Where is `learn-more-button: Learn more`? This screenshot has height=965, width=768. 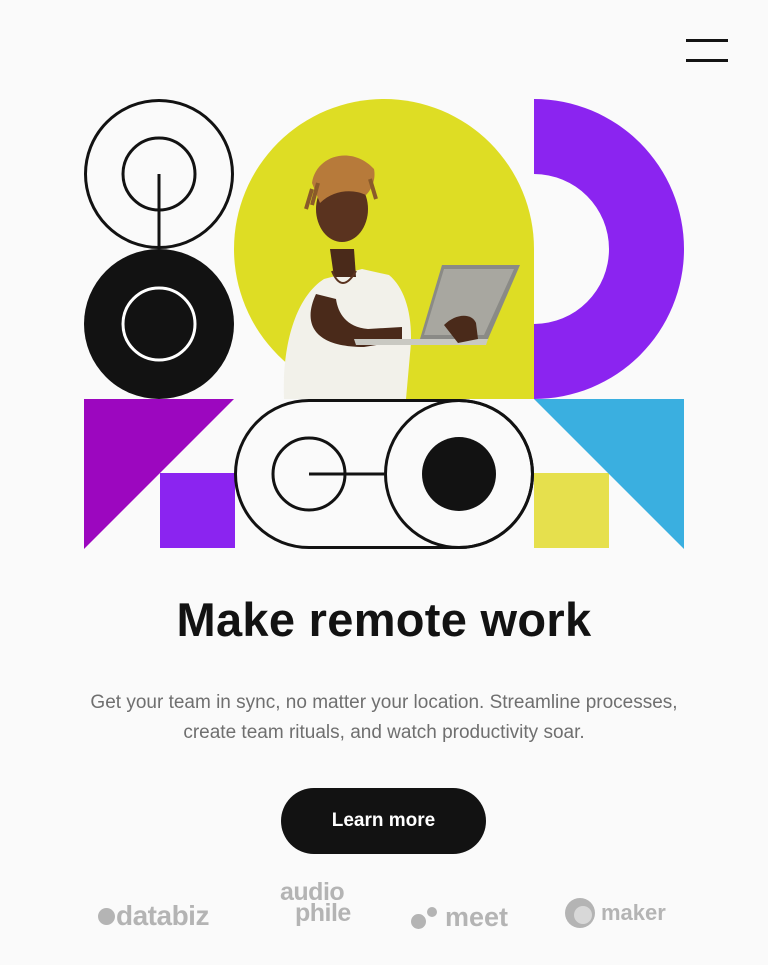
learn-more-button: Learn more is located at coordinates (383, 821).